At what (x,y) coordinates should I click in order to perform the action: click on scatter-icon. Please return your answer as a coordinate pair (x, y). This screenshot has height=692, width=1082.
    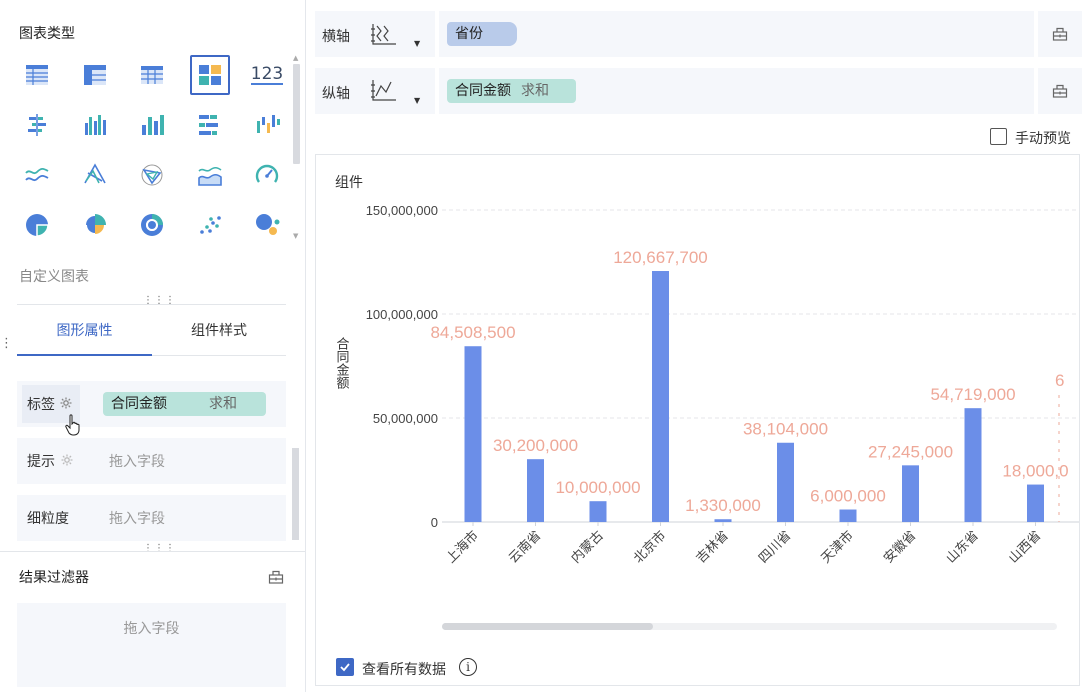
    Looking at the image, I should click on (210, 225).